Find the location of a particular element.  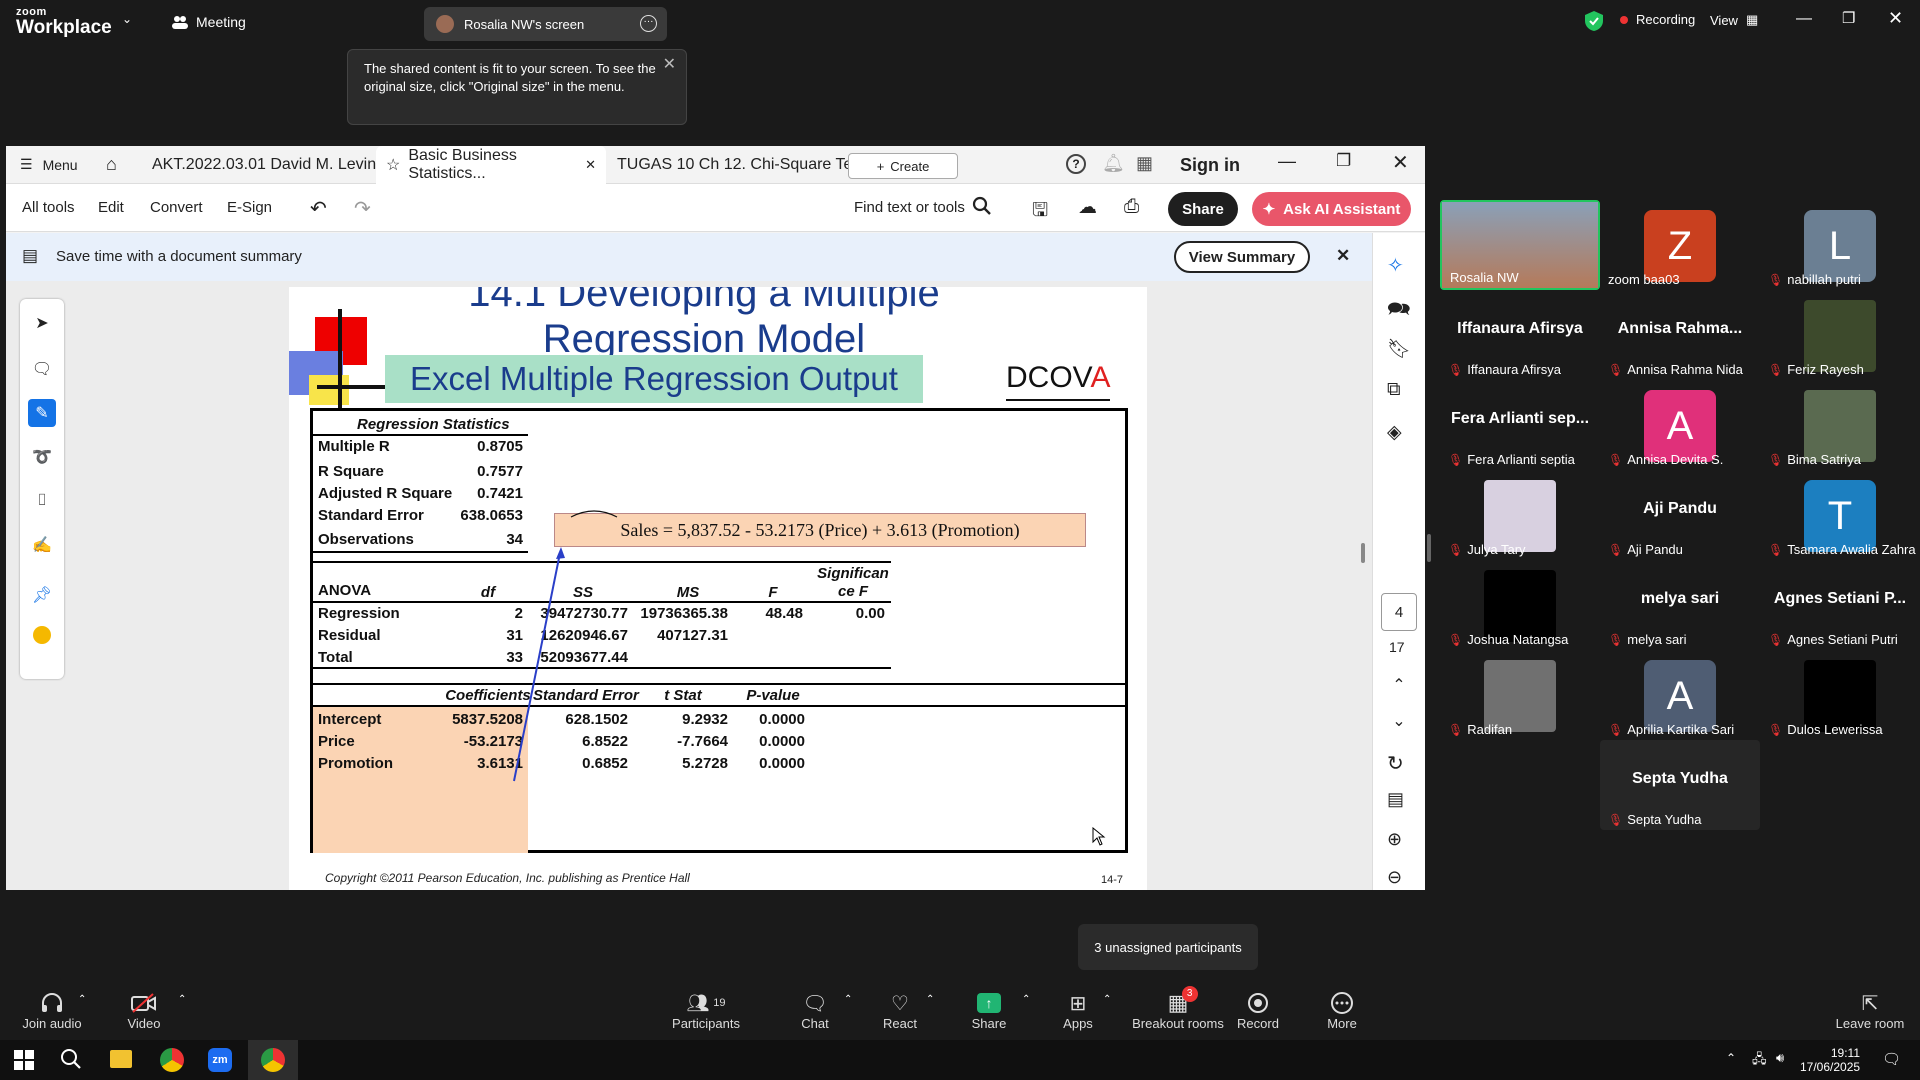

participants-button: 👥︎ 19 Participants is located at coordinates (706, 1011).